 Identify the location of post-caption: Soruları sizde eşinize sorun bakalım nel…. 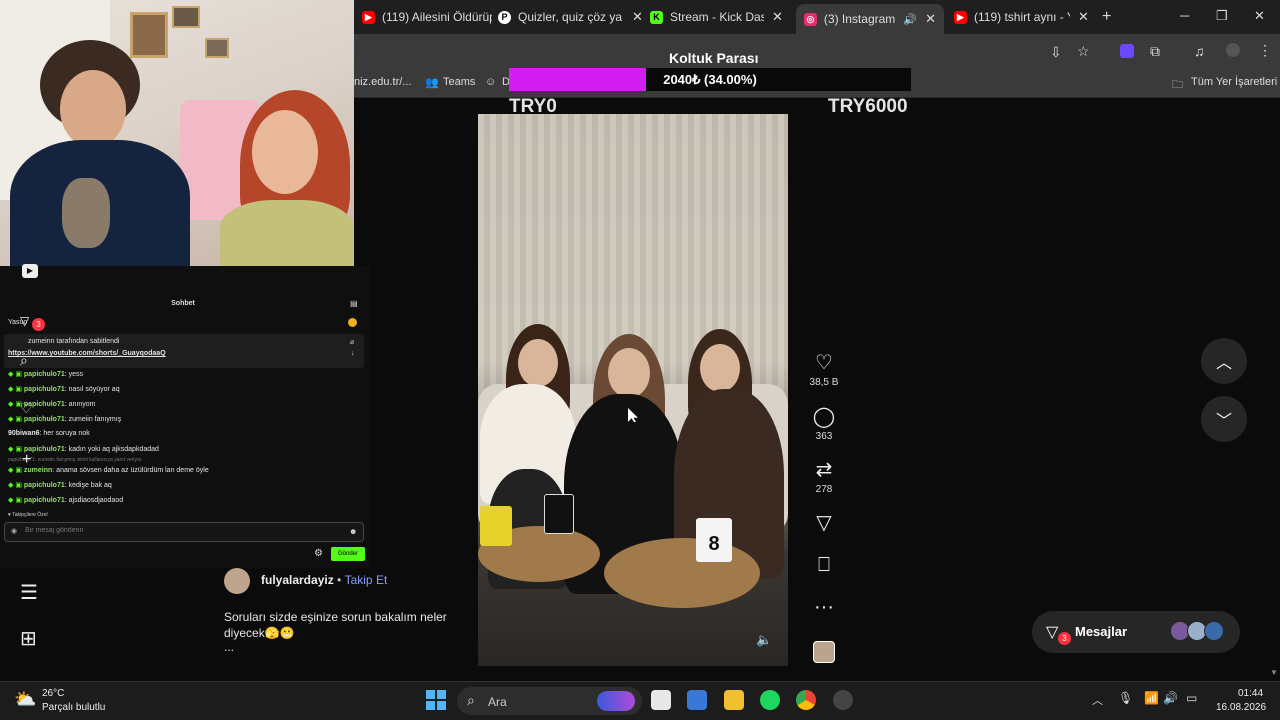
(335, 625).